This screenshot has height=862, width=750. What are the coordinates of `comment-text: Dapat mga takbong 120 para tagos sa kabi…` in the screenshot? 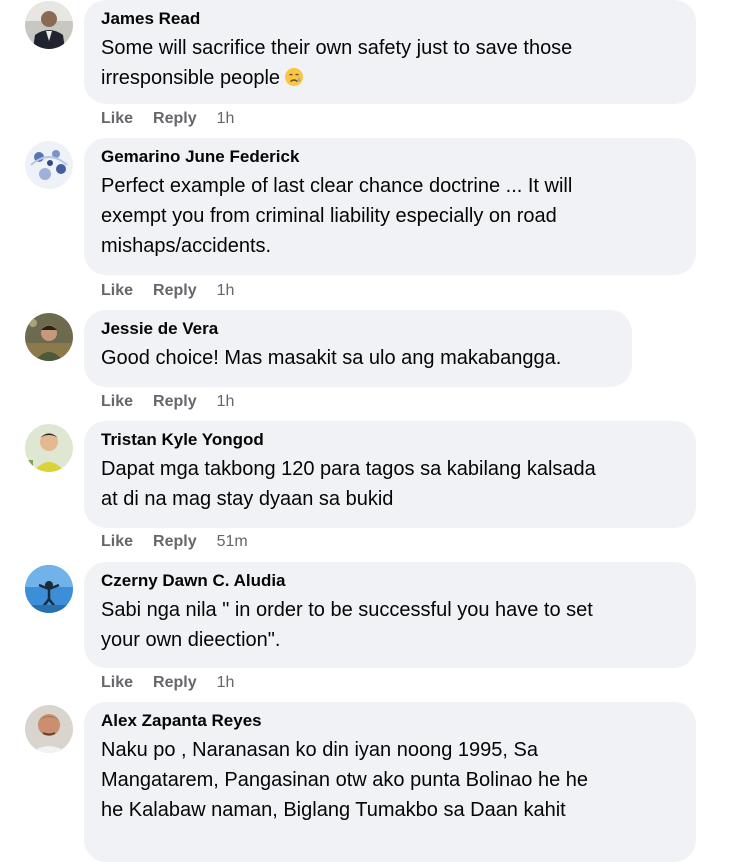 It's located at (388, 484).